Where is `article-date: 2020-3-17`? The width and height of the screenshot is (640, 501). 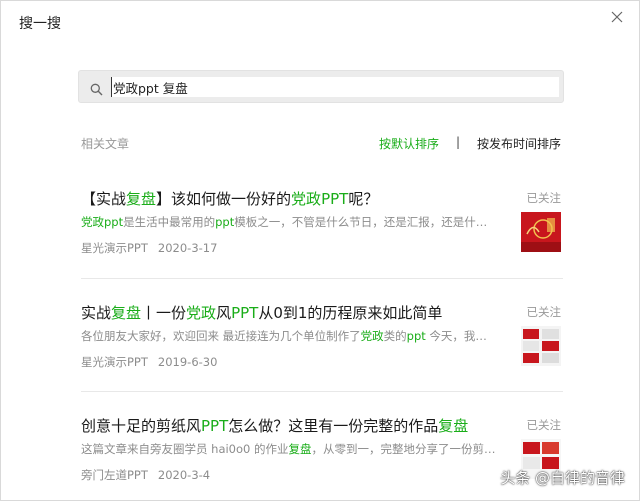
article-date: 2020-3-17 is located at coordinates (187, 248).